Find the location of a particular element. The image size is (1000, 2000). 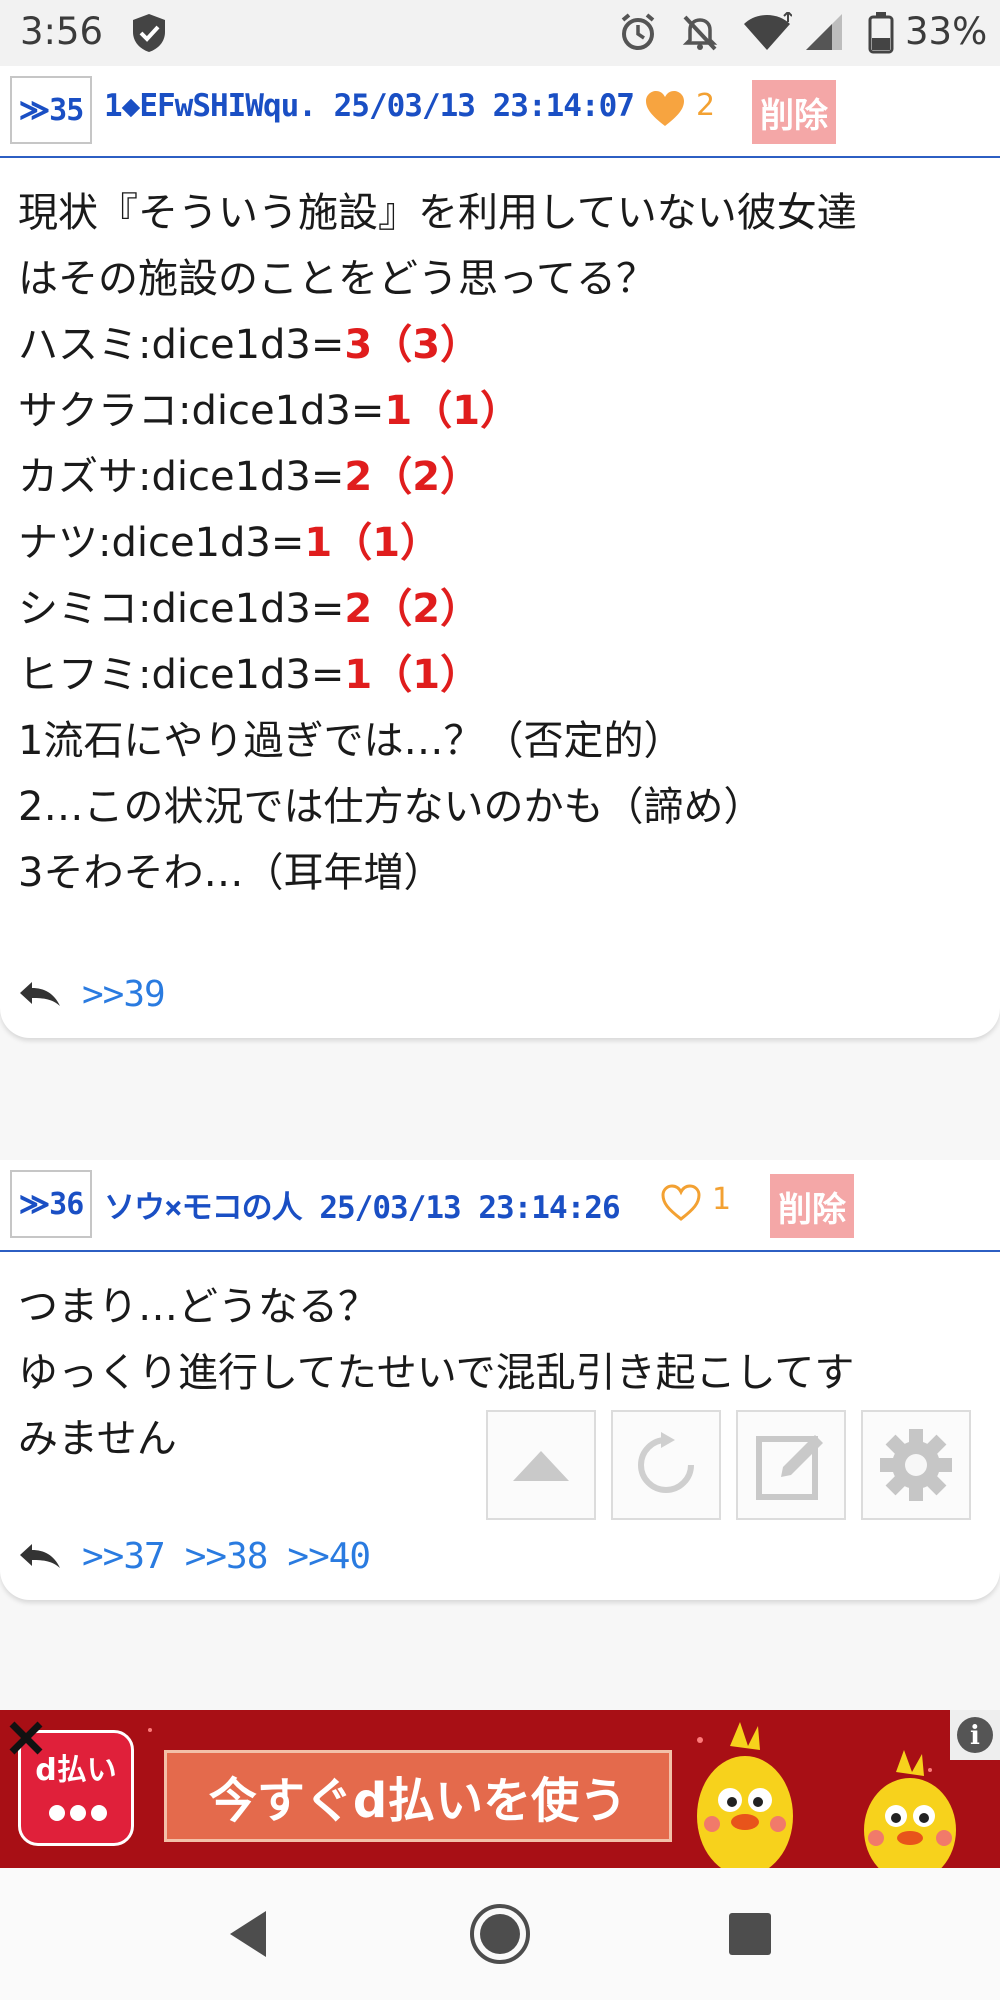

settings-icon is located at coordinates (916, 1465).